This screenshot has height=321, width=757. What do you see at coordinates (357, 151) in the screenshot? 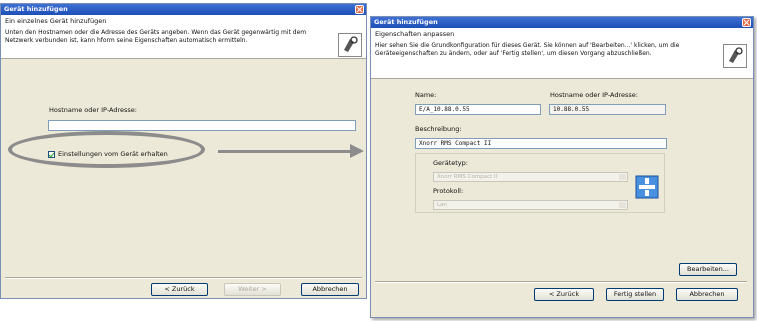
I see `annotation-arrow-head` at bounding box center [357, 151].